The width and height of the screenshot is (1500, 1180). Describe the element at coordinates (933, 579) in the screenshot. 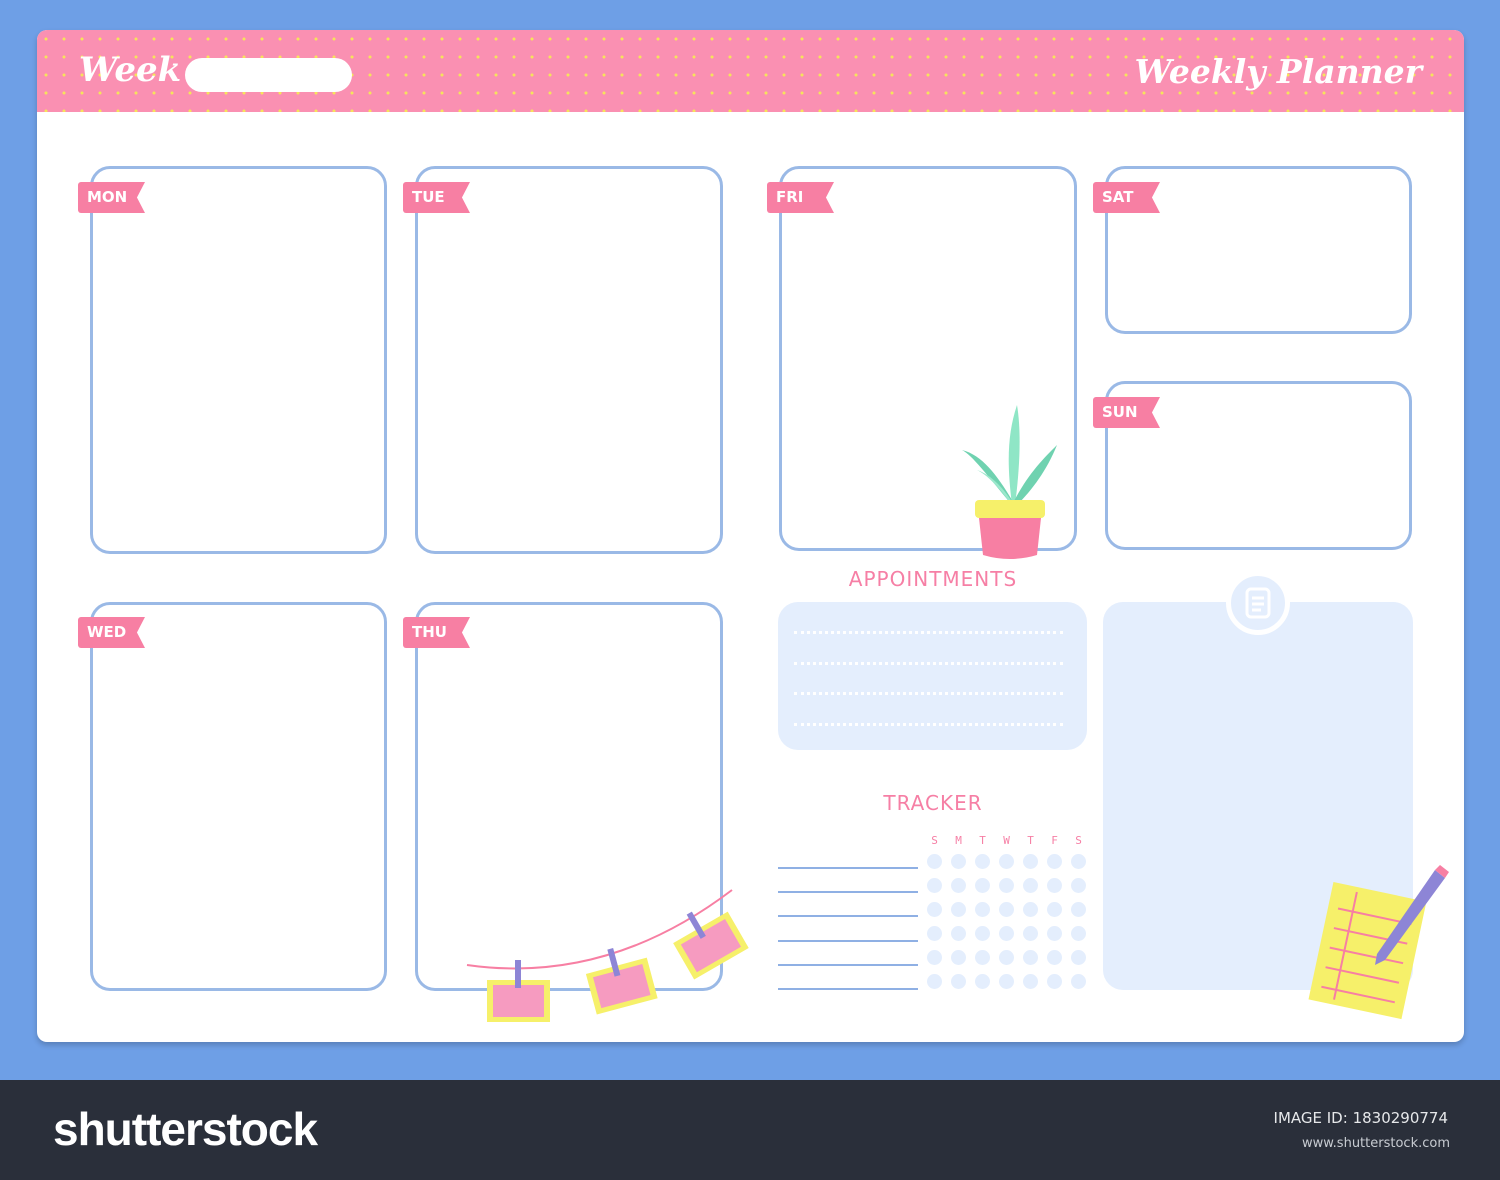

I see `appointments-title: APPOINTMENTS` at that location.